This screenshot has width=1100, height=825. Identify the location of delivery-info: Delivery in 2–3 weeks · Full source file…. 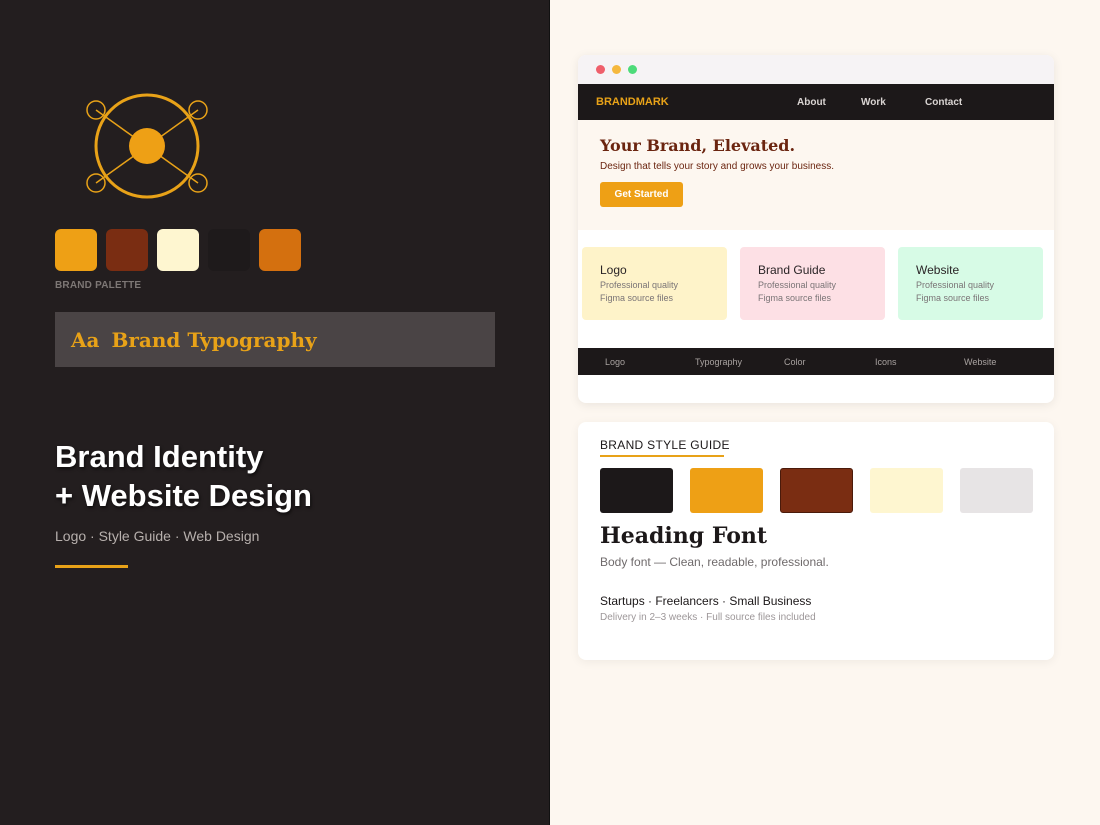
(708, 617).